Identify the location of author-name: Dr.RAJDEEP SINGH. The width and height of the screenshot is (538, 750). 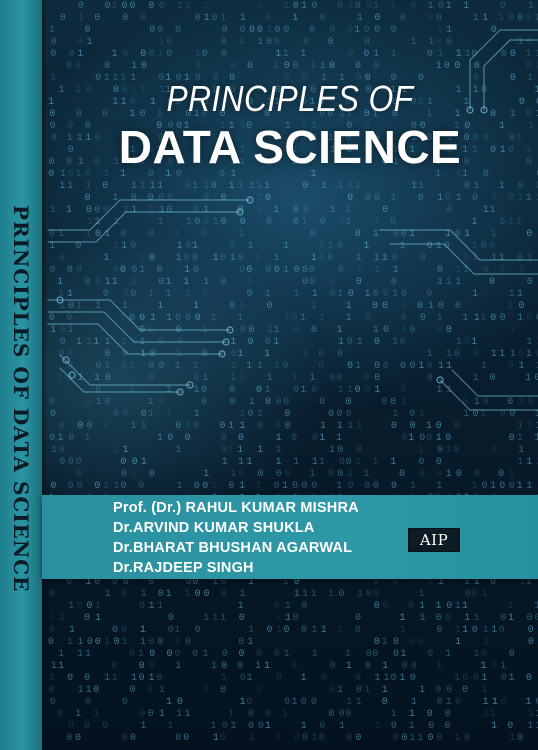
(183, 568).